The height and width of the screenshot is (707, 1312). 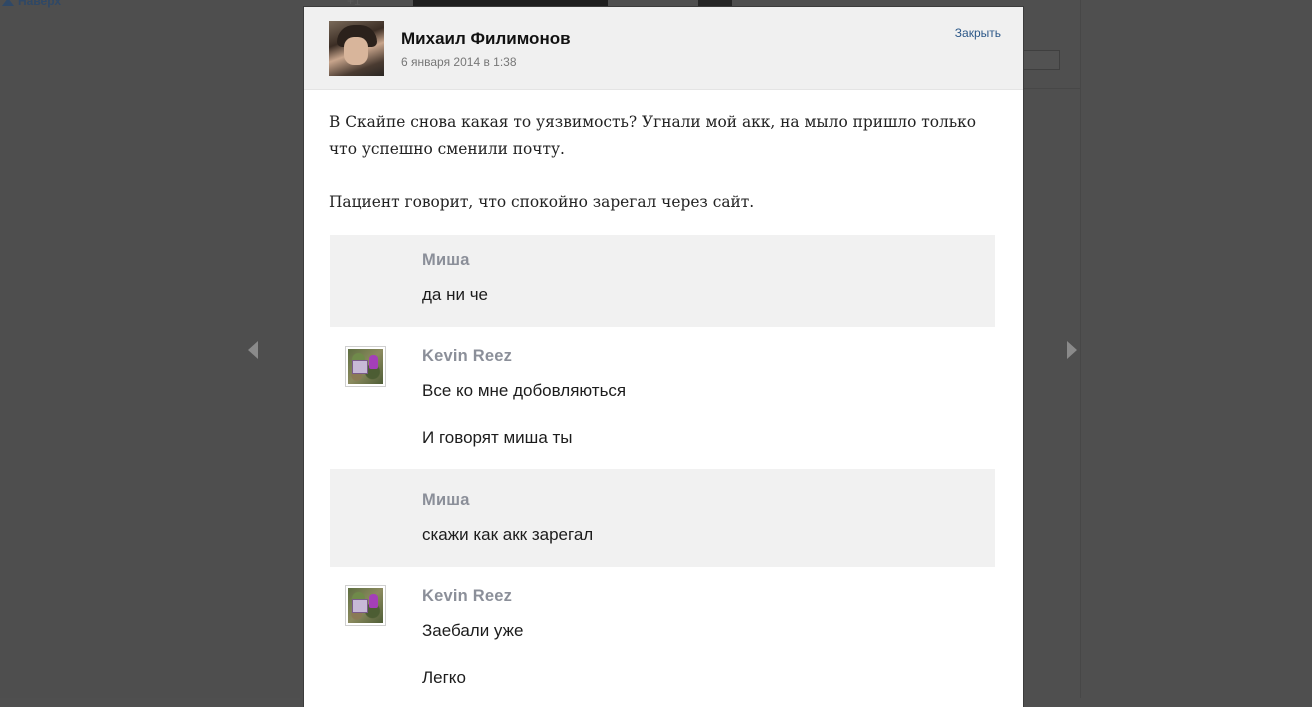 I want to click on chat-message: Миша да ни че, so click(x=662, y=281).